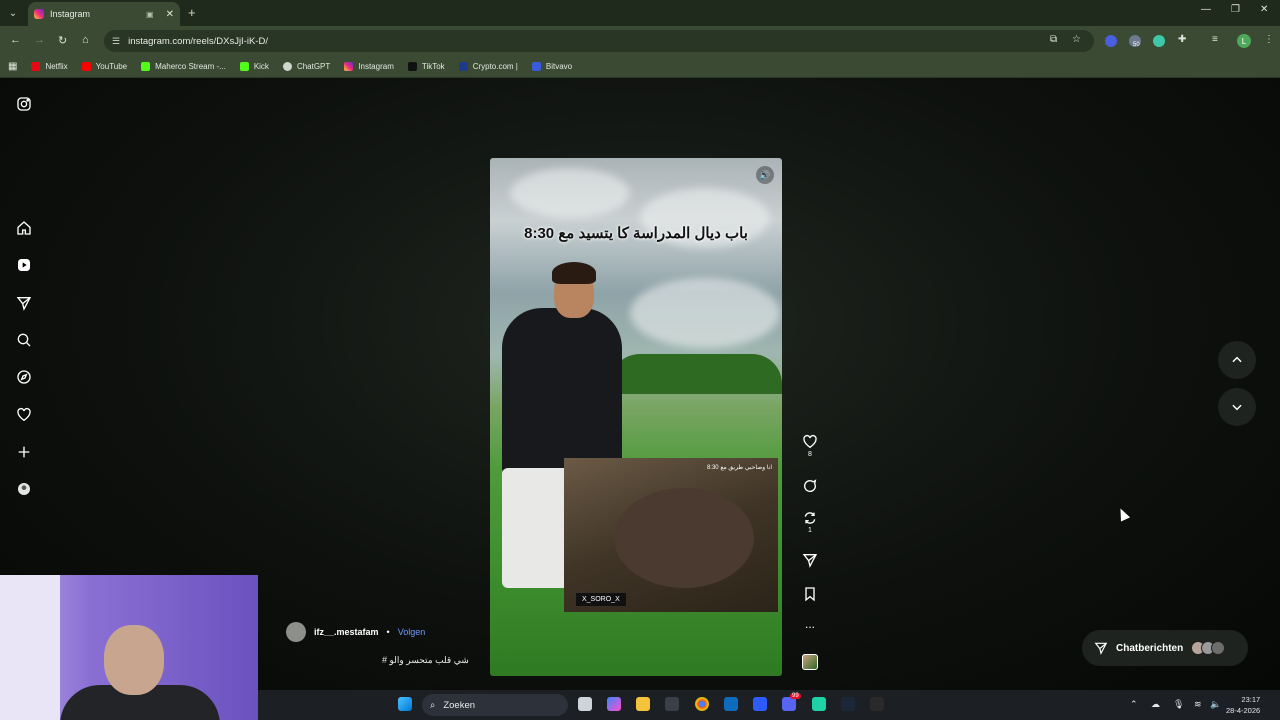  What do you see at coordinates (848, 704) in the screenshot?
I see `steam-icon` at bounding box center [848, 704].